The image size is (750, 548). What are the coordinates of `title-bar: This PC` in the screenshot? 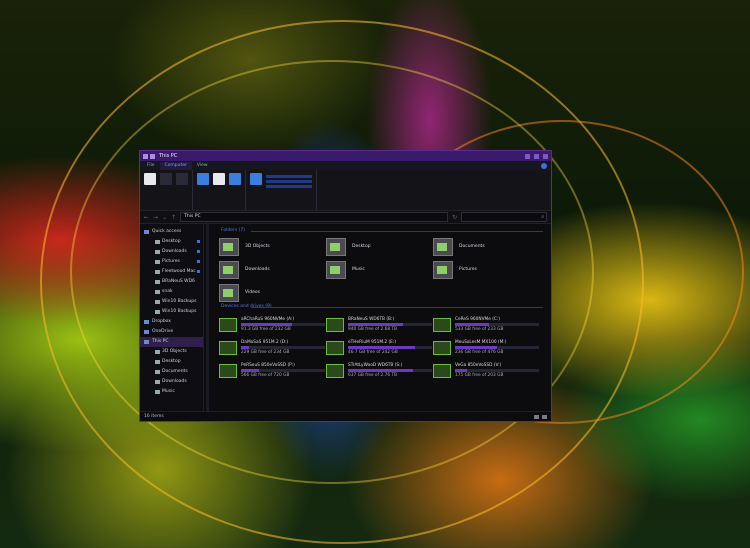 It's located at (345, 156).